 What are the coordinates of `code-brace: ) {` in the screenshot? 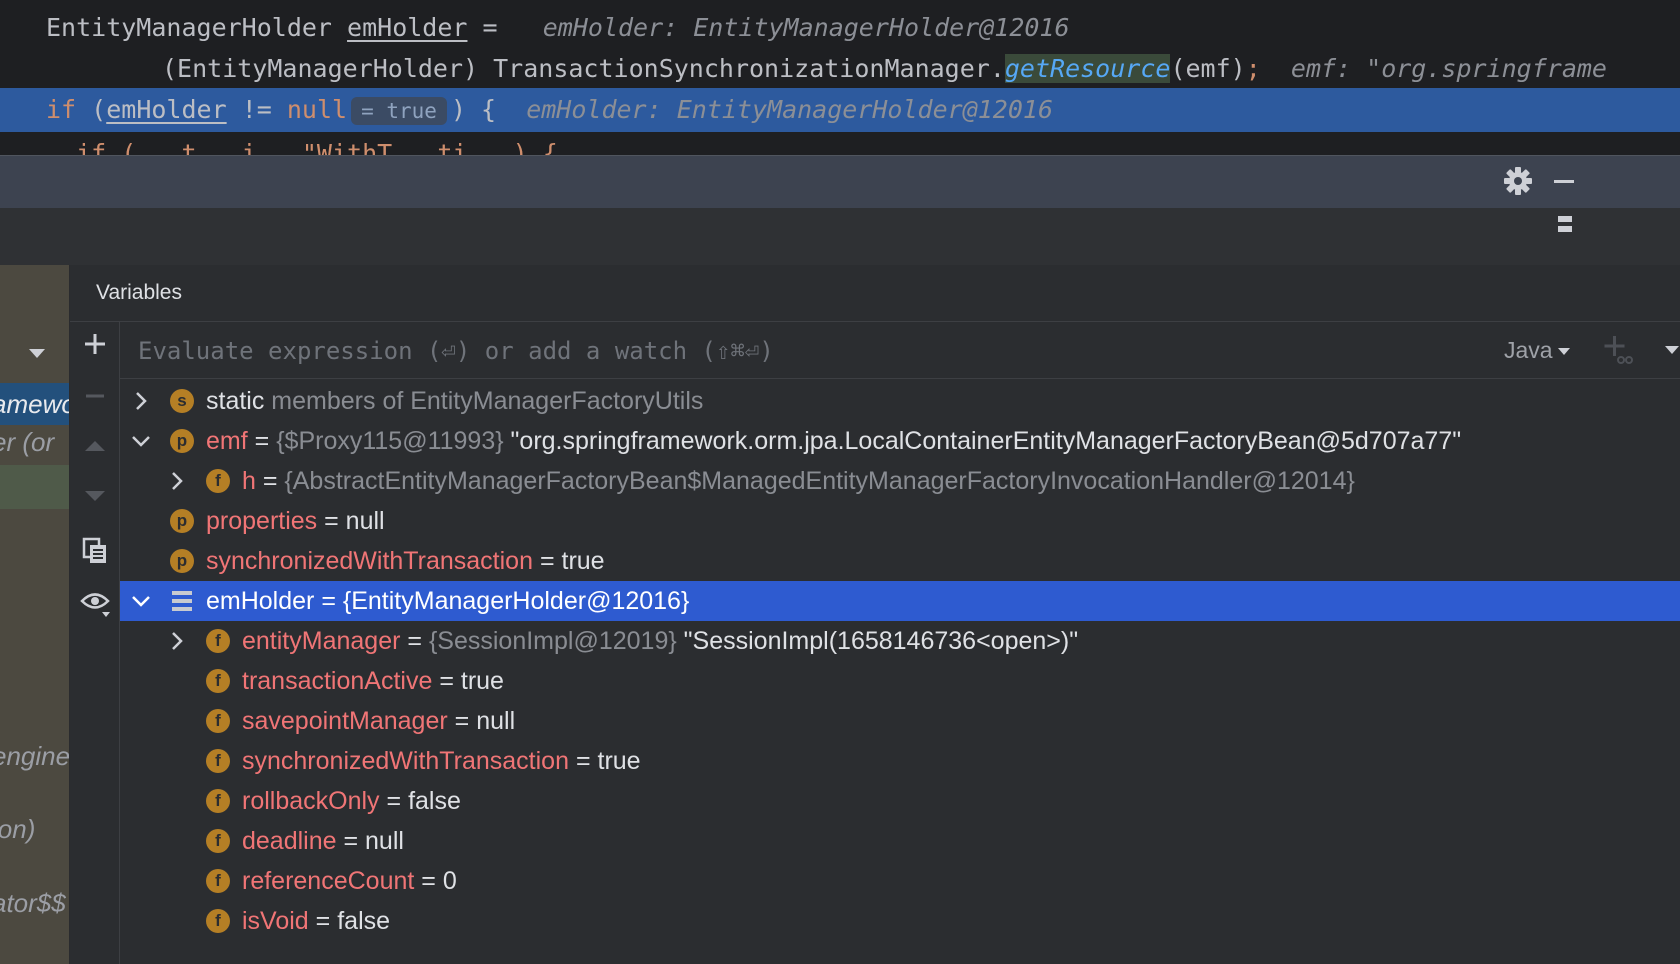 It's located at (473, 109).